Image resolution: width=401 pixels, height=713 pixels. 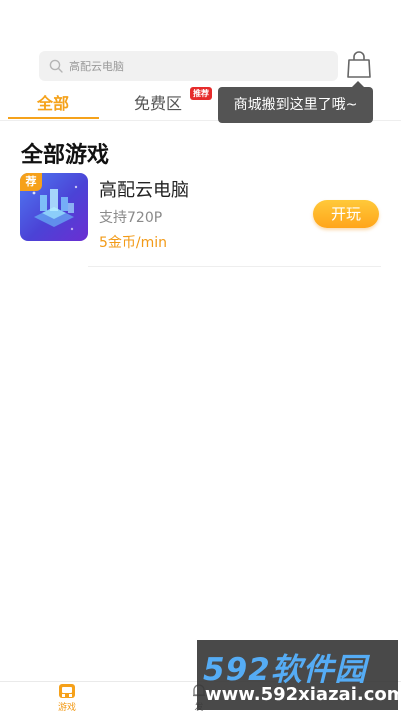 I want to click on game-price: 5金币/min, so click(x=133, y=243).